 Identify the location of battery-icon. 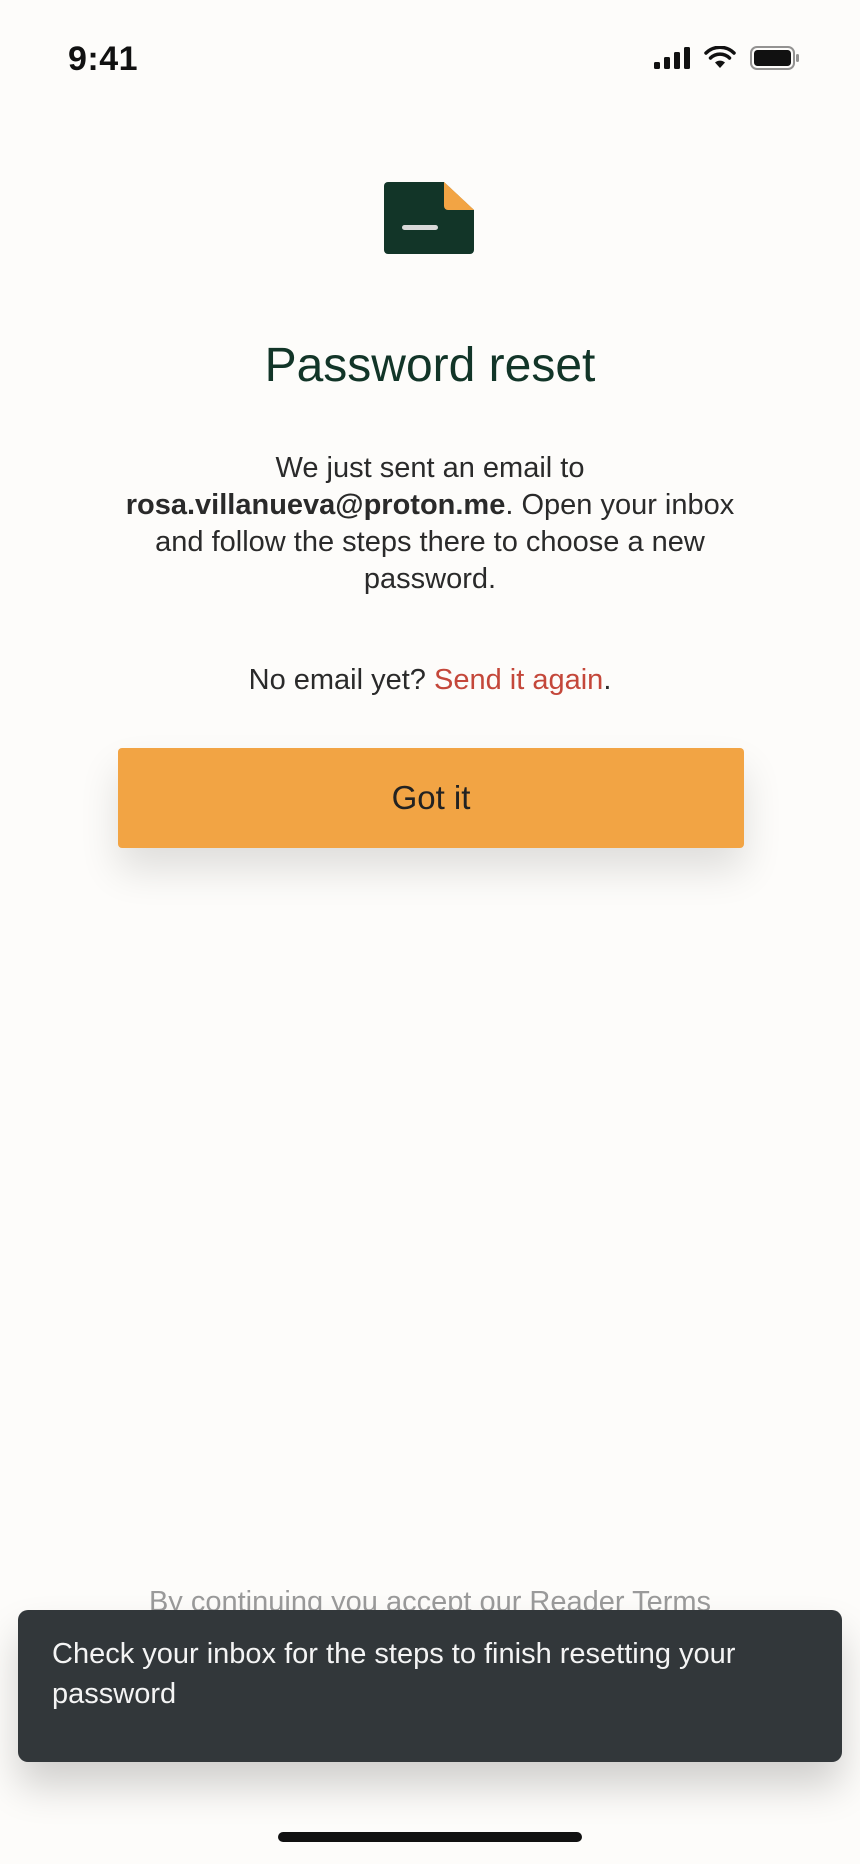
(775, 60).